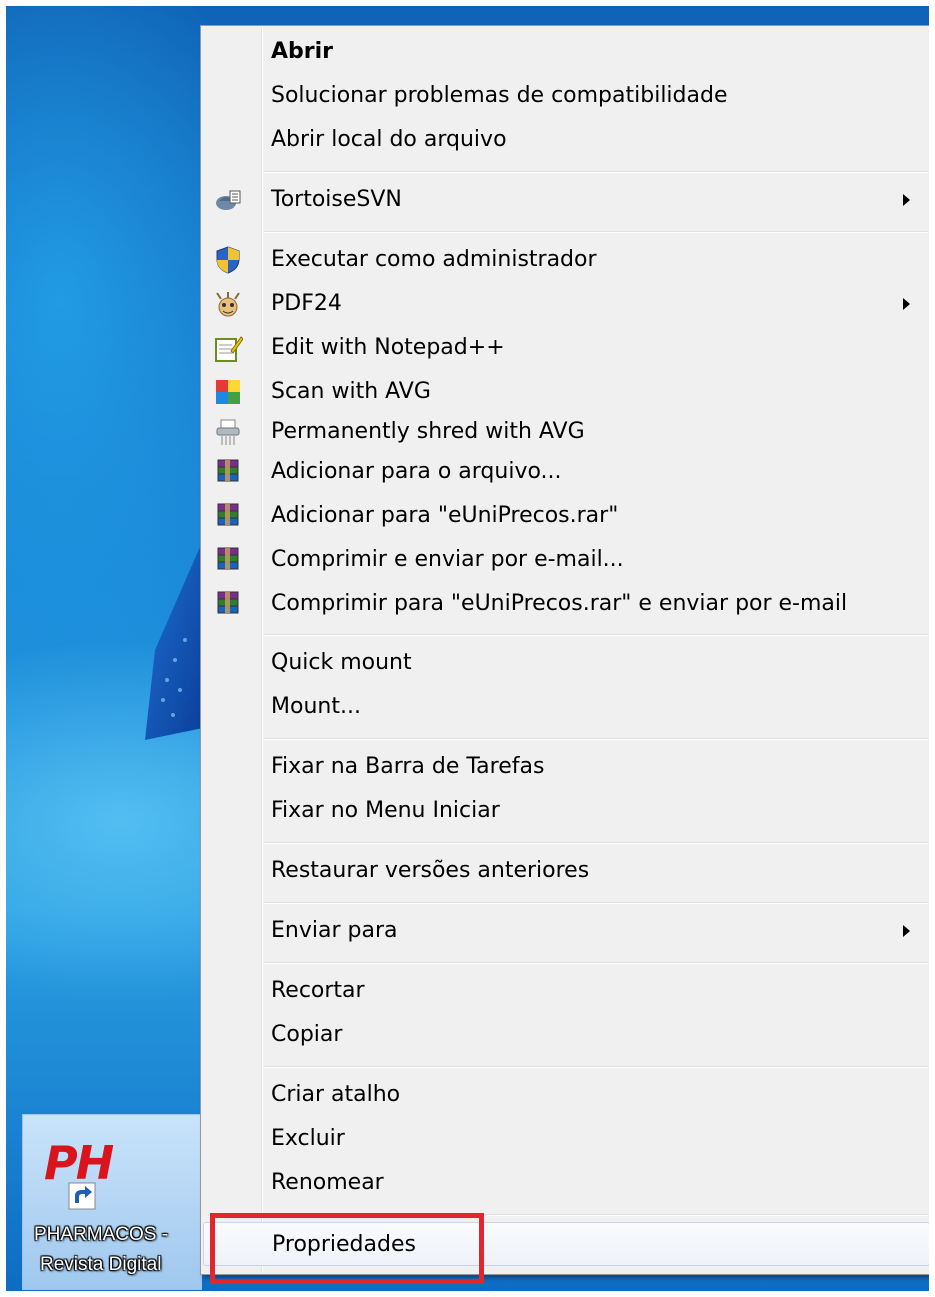  I want to click on menu-item-executar-como-administrador: Executar como administrador, so click(566, 260).